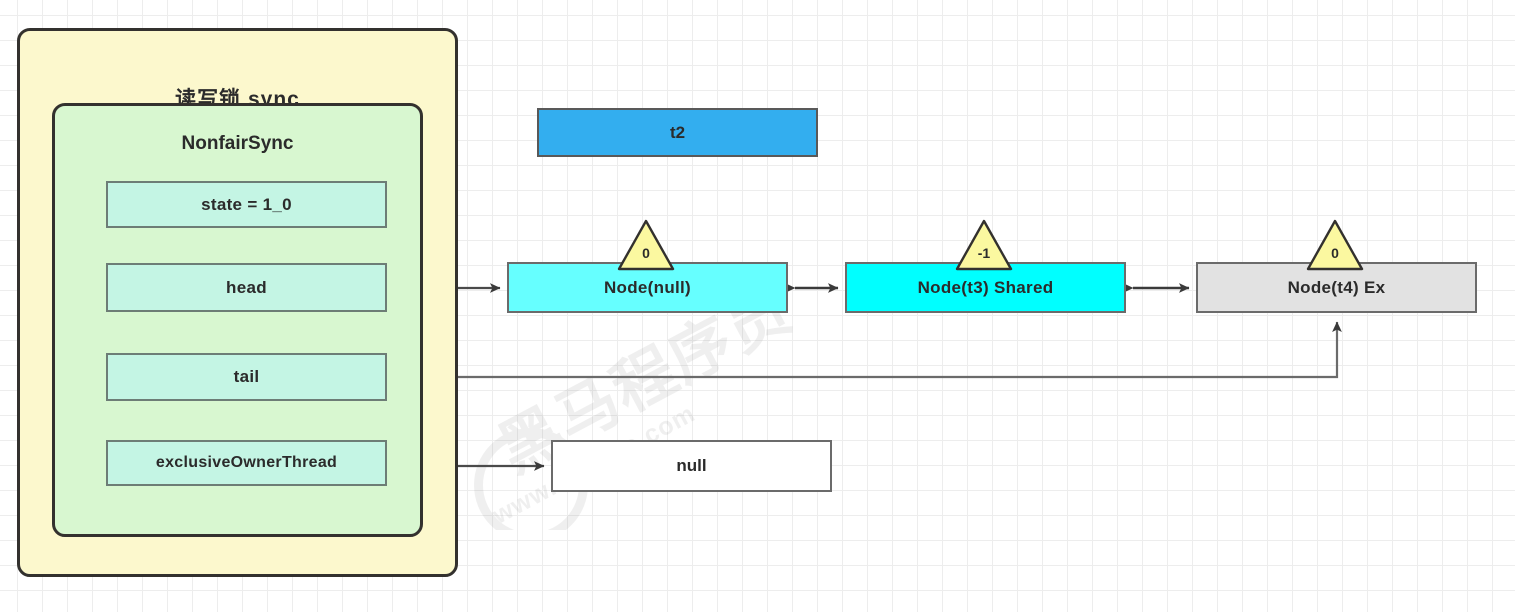  I want to click on waitstatus-triangle-head: 0, so click(646, 245).